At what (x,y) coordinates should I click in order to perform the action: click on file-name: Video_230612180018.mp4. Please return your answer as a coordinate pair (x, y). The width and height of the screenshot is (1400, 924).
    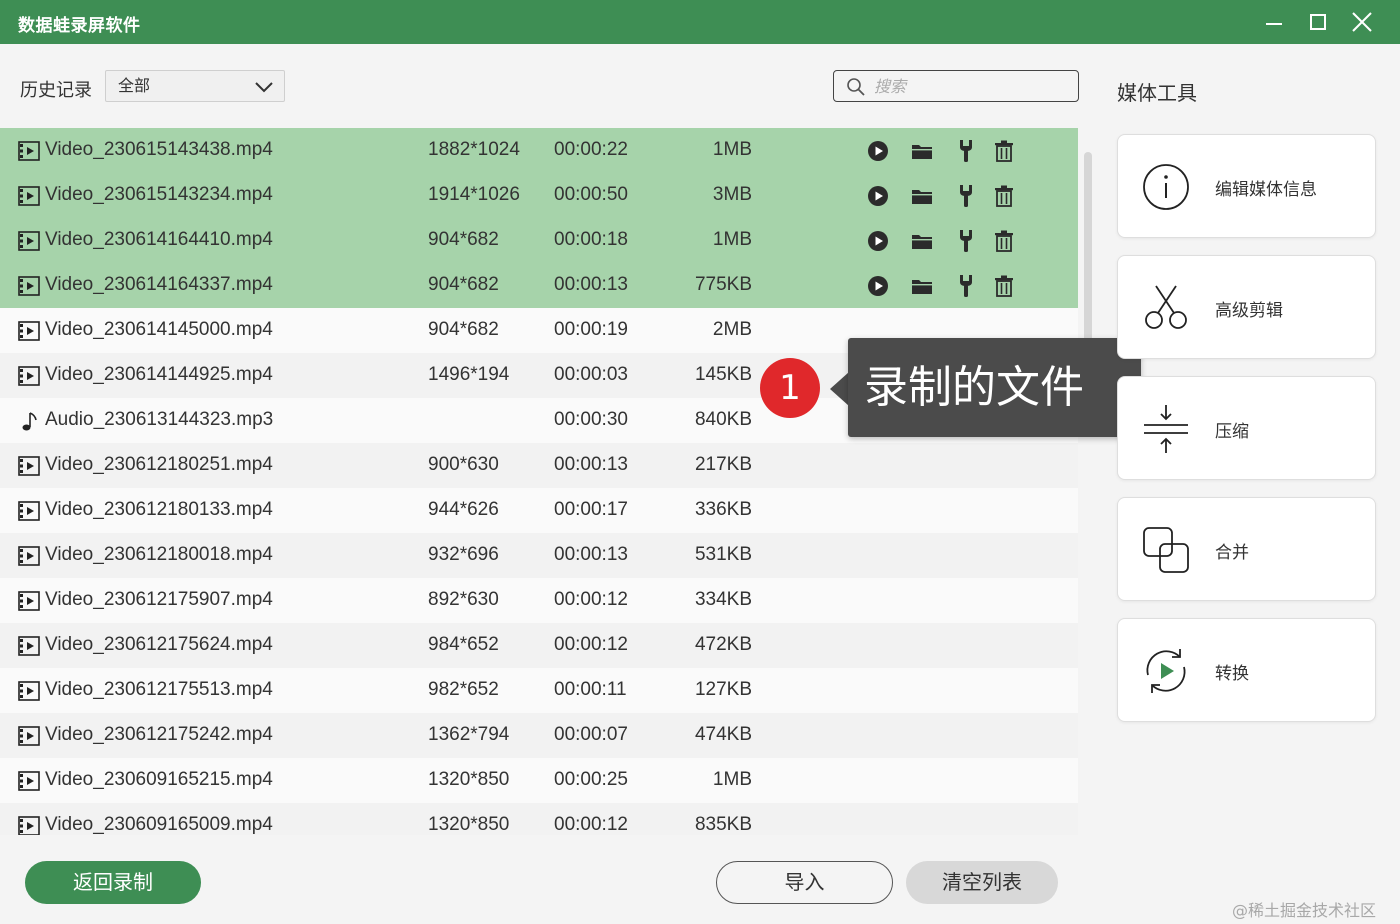
    Looking at the image, I should click on (159, 554).